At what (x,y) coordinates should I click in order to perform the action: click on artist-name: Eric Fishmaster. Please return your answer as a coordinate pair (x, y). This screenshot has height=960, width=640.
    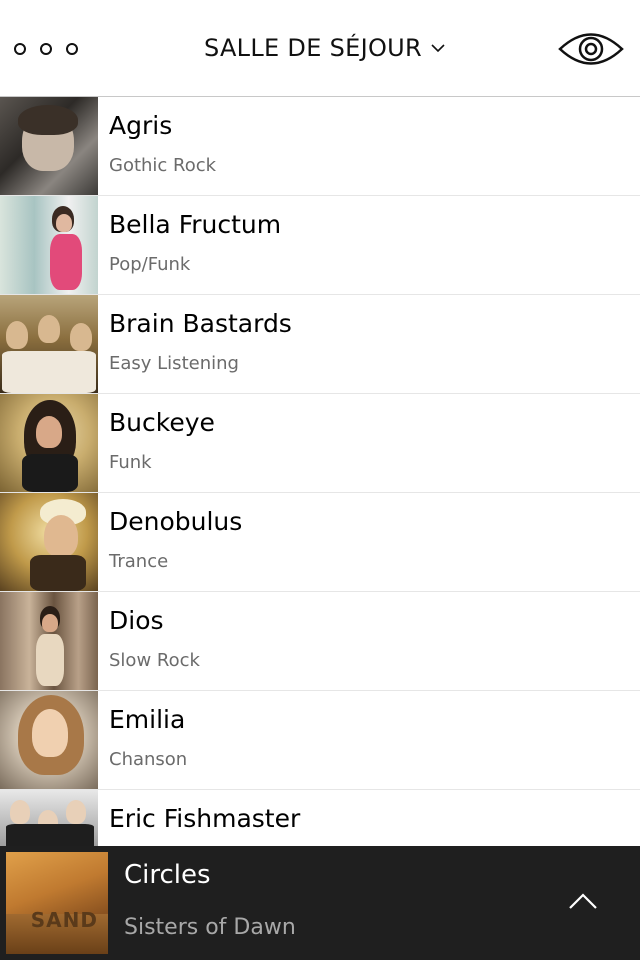
    Looking at the image, I should click on (205, 818).